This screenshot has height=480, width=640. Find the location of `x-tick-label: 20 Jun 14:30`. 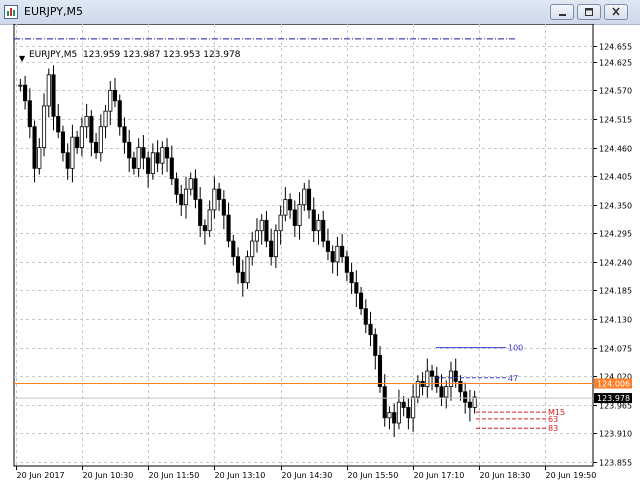

x-tick-label: 20 Jun 14:30 is located at coordinates (307, 475).